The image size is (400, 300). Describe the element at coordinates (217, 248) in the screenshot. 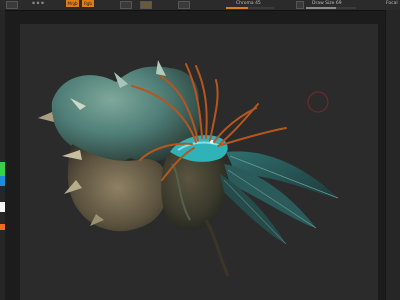

I see `creature-tail` at that location.